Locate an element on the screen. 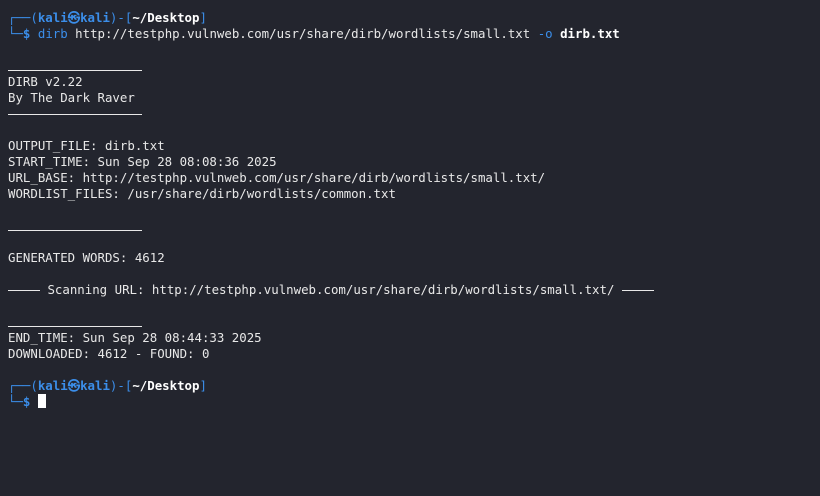 Image resolution: width=820 pixels, height=496 pixels. command-output-arg: dirb.txt is located at coordinates (590, 33).